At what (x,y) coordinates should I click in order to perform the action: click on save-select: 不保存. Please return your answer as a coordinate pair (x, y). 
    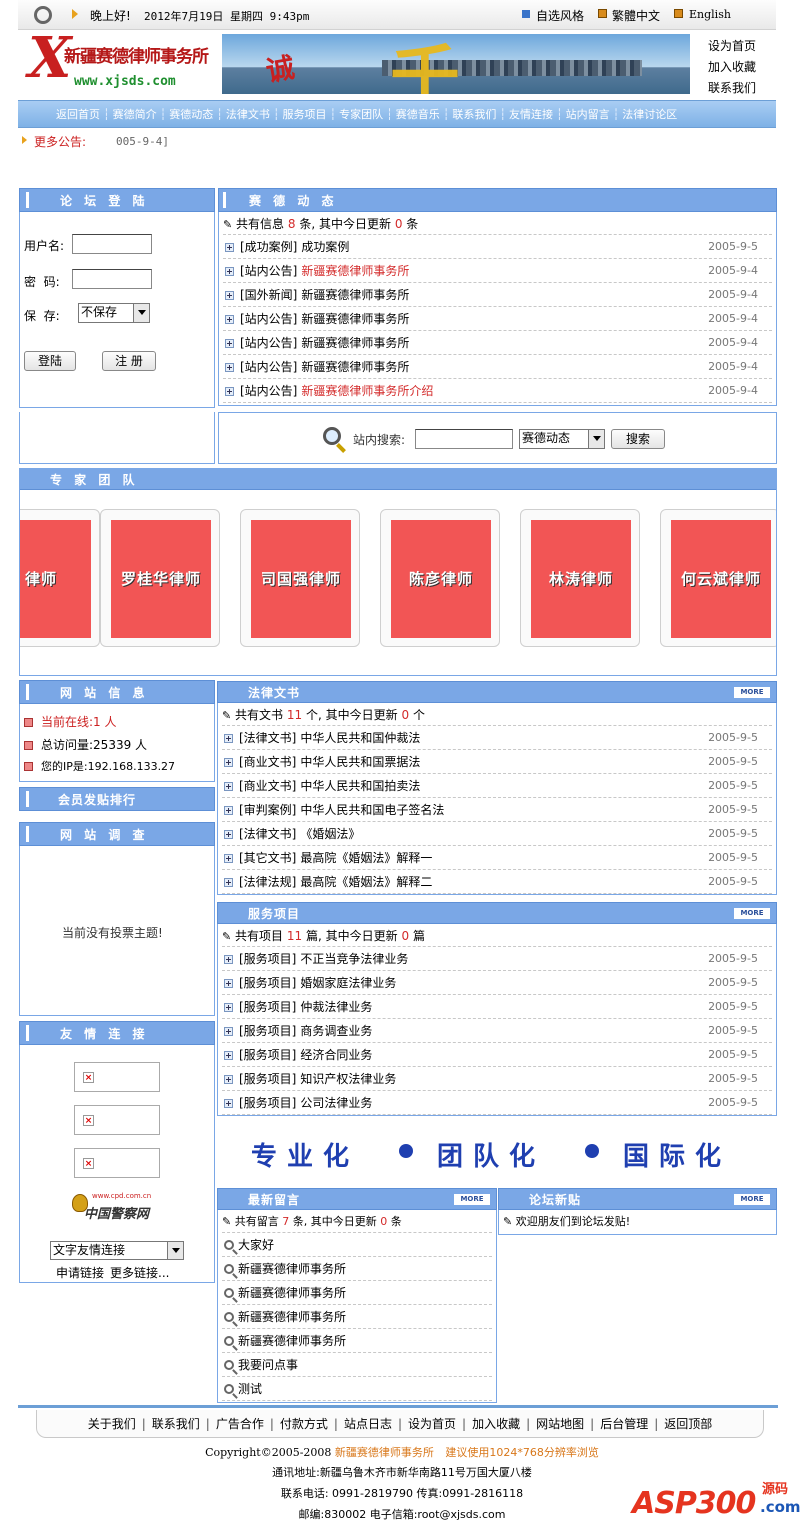
    Looking at the image, I should click on (114, 313).